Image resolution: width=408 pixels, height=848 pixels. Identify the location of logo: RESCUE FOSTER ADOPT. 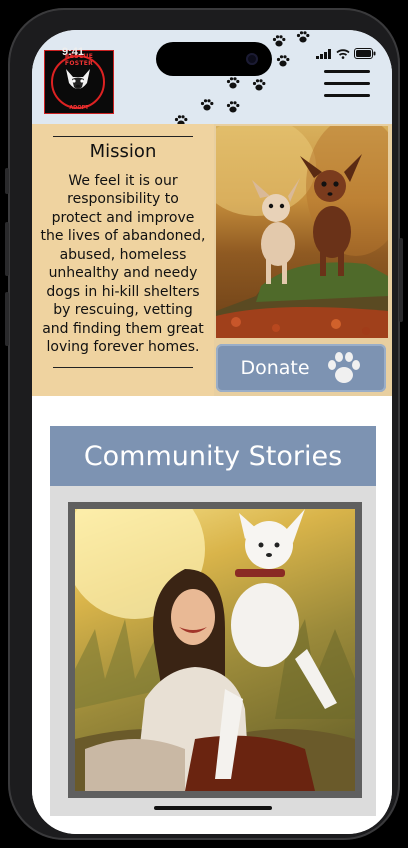
(79, 82).